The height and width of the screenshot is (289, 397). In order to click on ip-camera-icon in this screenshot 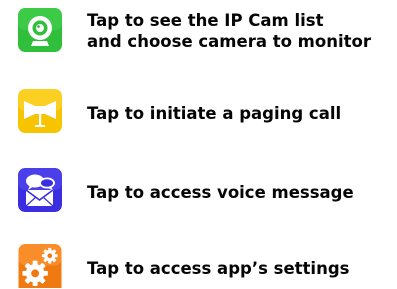, I will do `click(40, 30)`.